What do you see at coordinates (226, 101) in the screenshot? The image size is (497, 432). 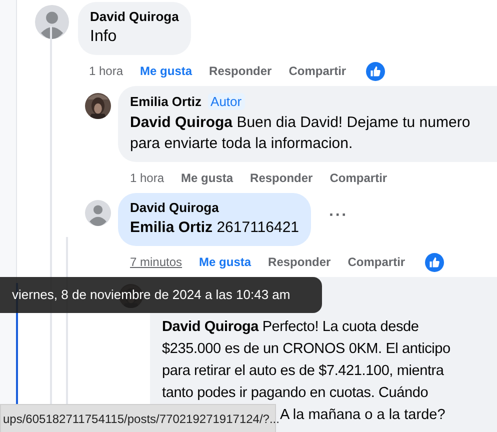 I see `author-badge: Autor` at bounding box center [226, 101].